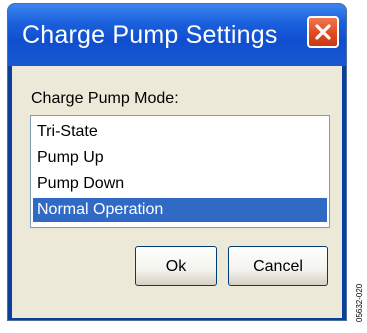 The image size is (367, 333). I want to click on dialog-title: Charge Pump Settings, so click(150, 35).